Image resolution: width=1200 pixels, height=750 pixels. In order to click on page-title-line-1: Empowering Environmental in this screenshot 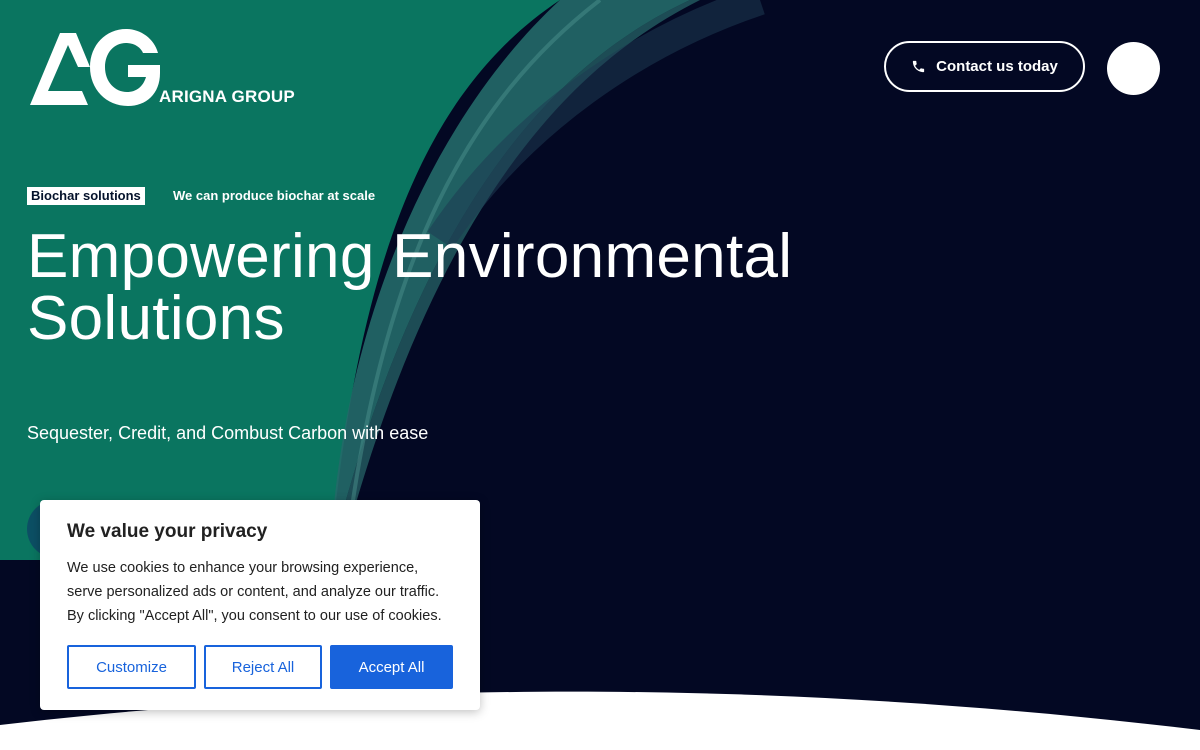, I will do `click(410, 256)`.